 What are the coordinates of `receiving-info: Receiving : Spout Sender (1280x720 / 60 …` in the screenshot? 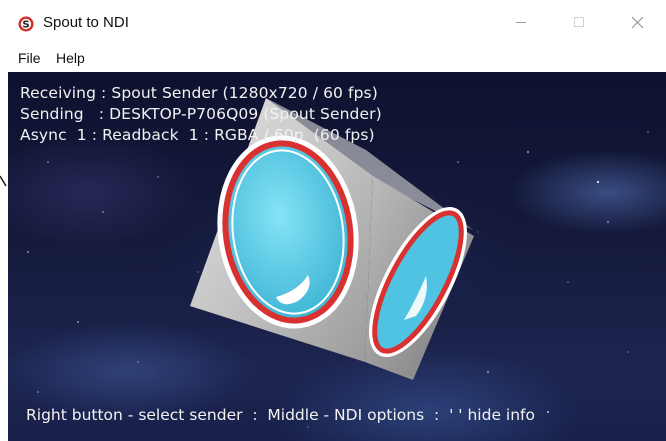 It's located at (199, 93).